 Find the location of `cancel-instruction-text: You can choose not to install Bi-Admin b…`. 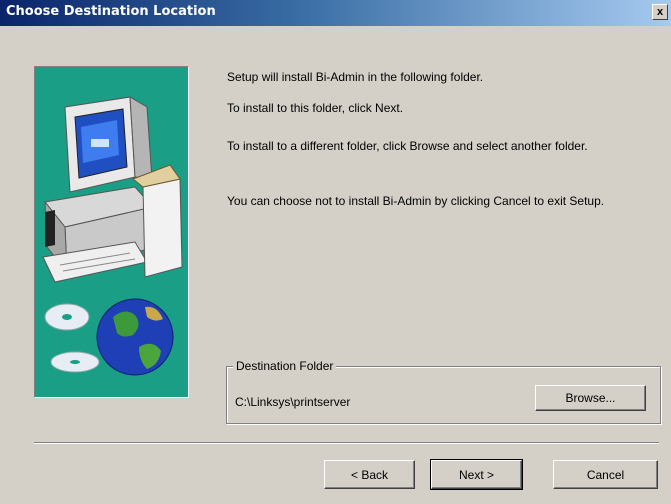

cancel-instruction-text: You can choose not to install Bi-Admin b… is located at coordinates (416, 201).